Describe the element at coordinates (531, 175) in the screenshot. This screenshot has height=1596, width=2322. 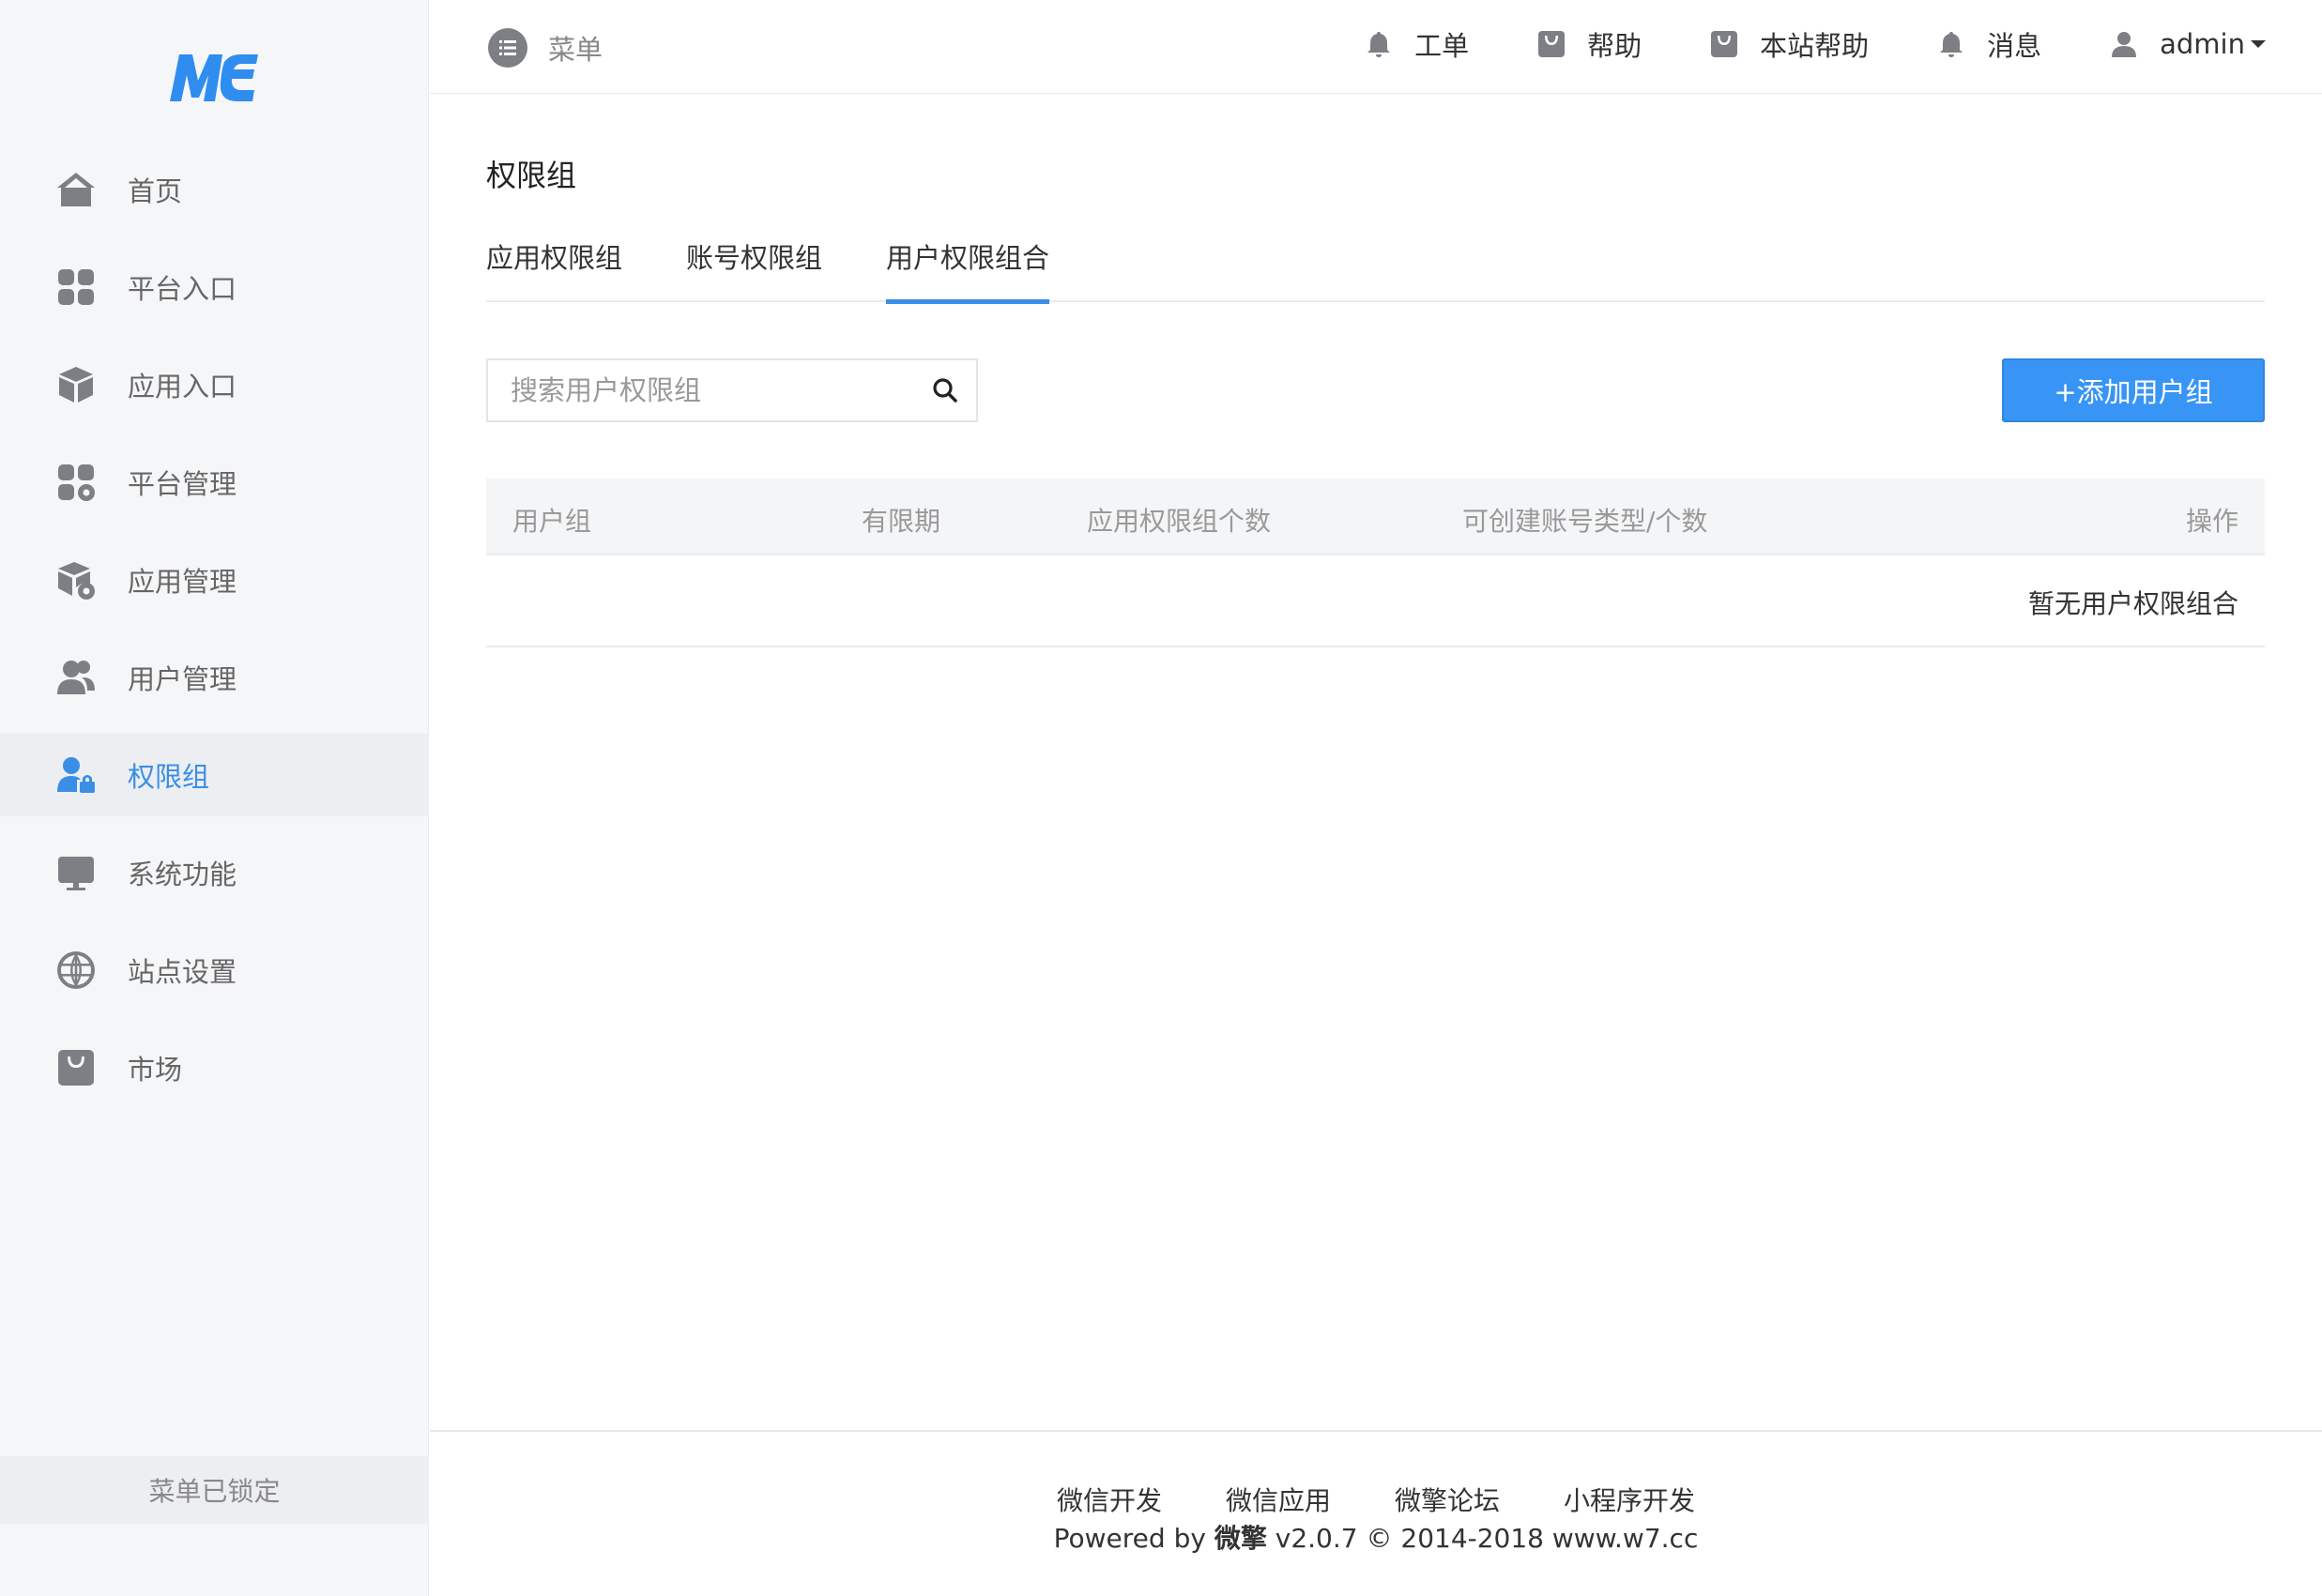
I see `page-title: 权限组` at that location.